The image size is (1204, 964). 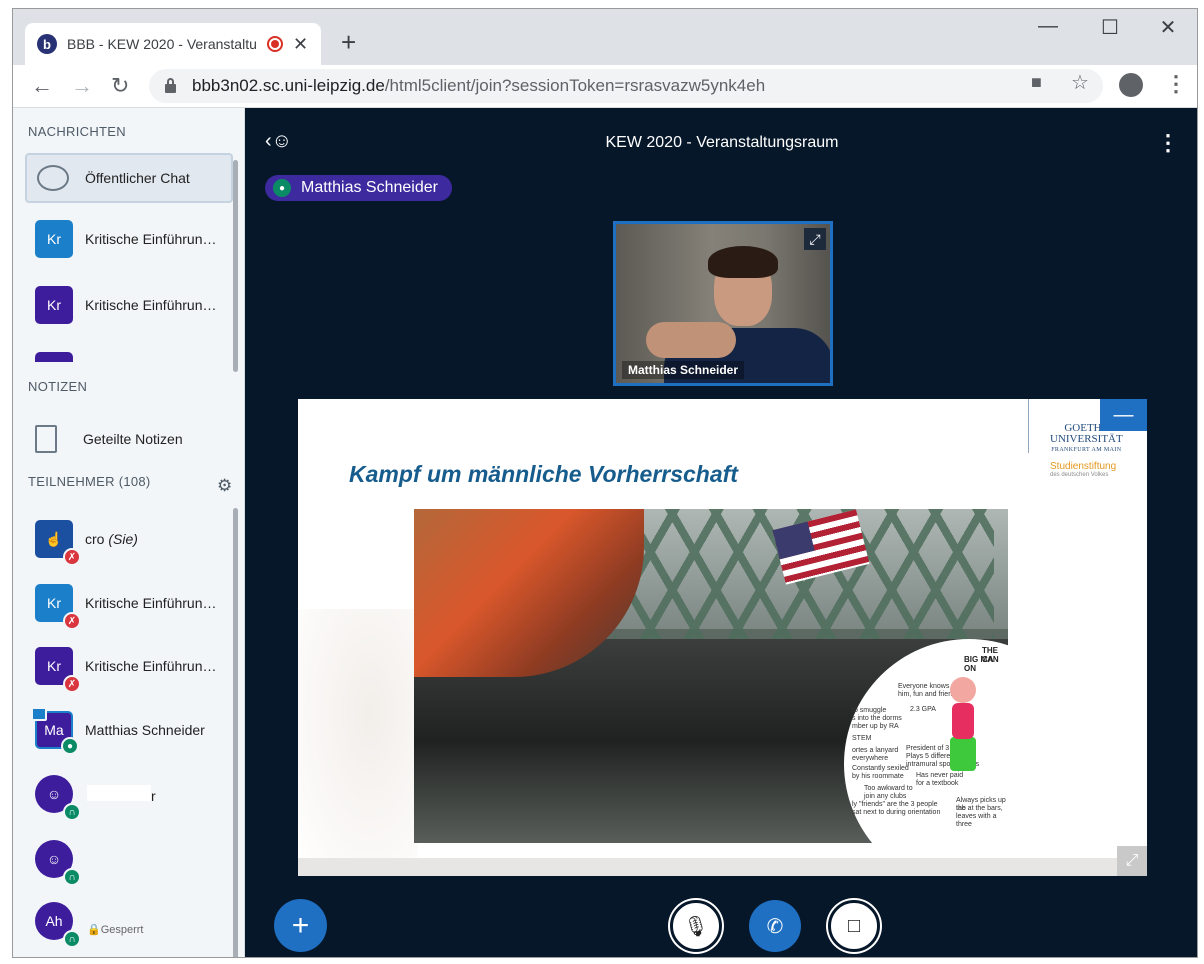 I want to click on webcam-video: ⤢ Matthias Schneider, so click(x=723, y=303).